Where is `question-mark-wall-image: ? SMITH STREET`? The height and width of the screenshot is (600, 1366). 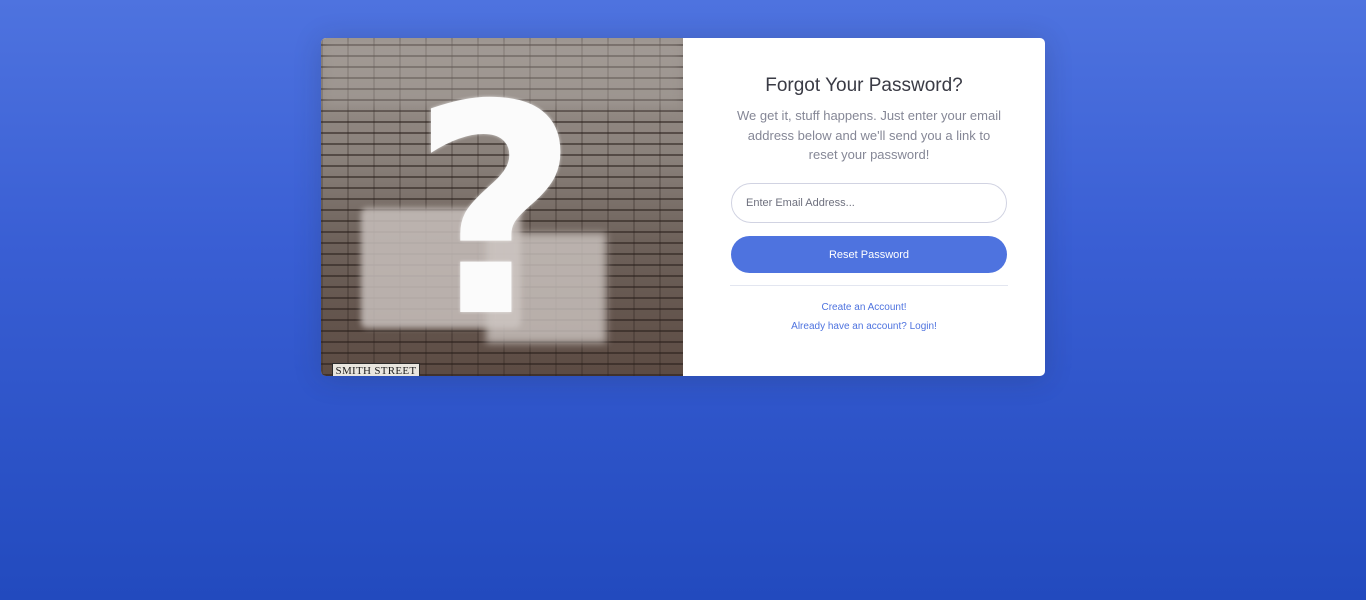 question-mark-wall-image: ? SMITH STREET is located at coordinates (502, 207).